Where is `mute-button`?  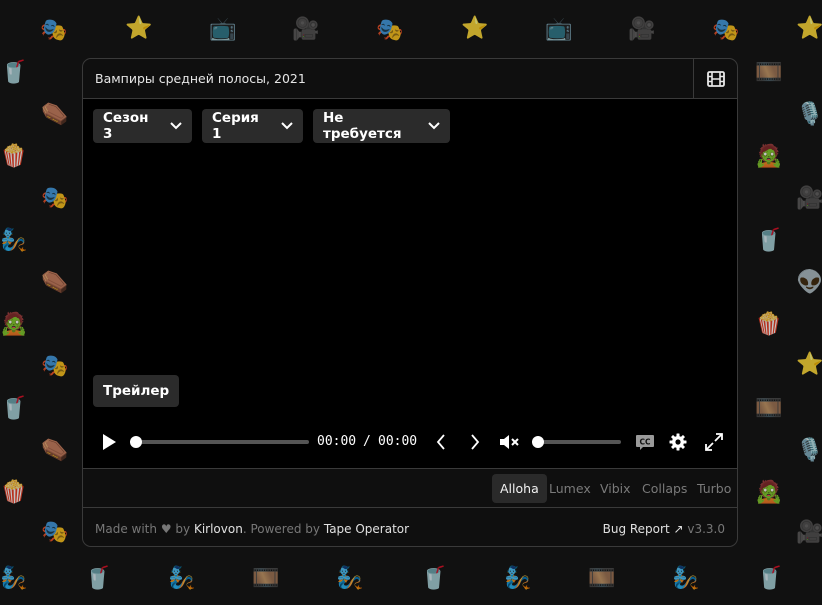 mute-button is located at coordinates (509, 442).